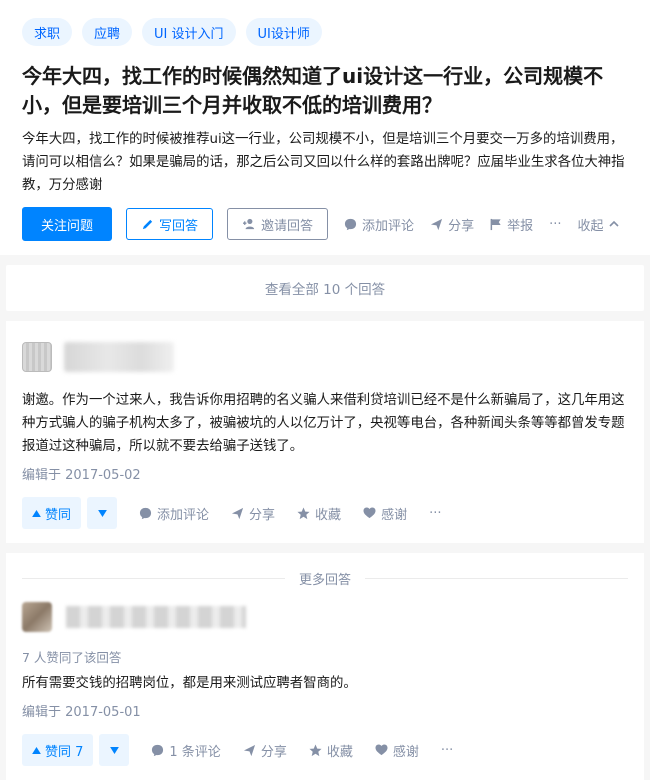 The height and width of the screenshot is (780, 650). I want to click on answer-action-bar: 赞同 7 1 条评论 分享 收藏 感谢 ···, so click(325, 750).